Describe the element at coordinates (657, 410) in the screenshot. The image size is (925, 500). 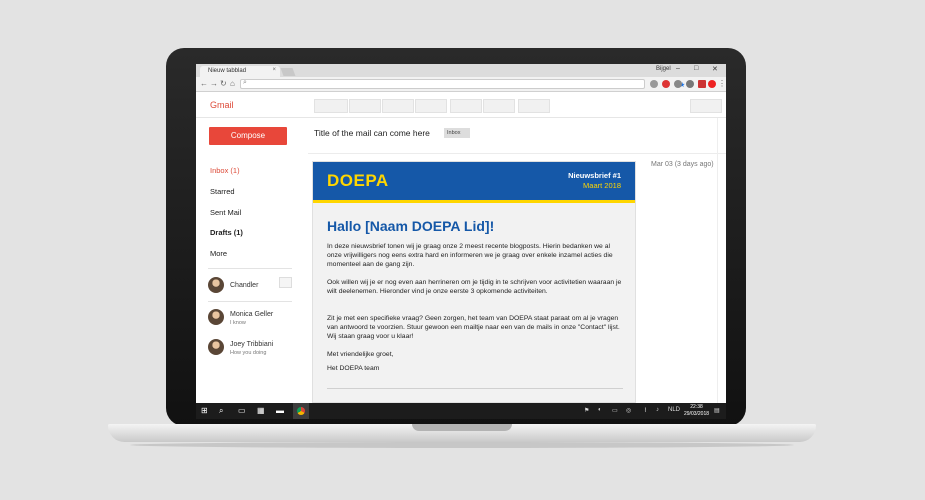
I see `volume-icon: ♪` at that location.